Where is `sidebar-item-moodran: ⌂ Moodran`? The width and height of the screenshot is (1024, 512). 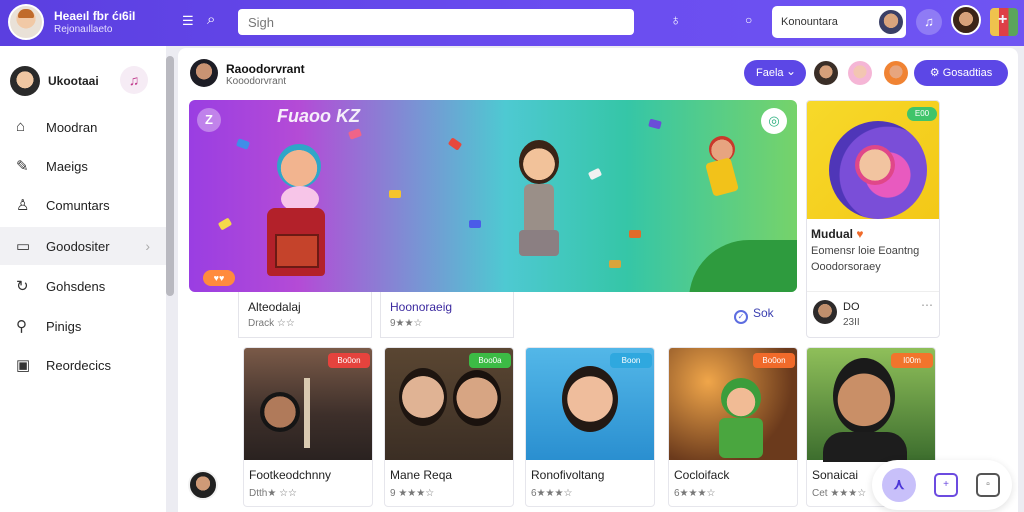
sidebar-item-moodran: ⌂ Moodran is located at coordinates (83, 127).